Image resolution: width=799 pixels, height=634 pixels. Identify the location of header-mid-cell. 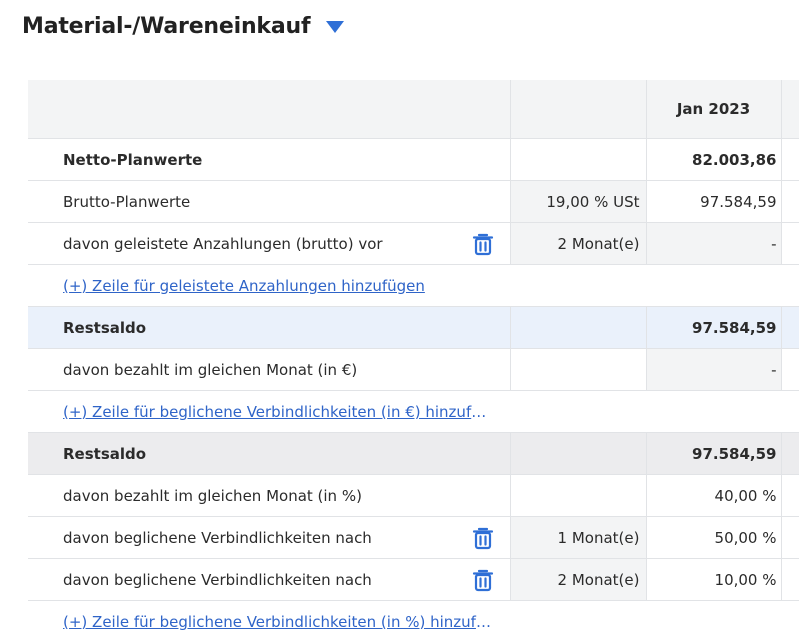
(577, 109).